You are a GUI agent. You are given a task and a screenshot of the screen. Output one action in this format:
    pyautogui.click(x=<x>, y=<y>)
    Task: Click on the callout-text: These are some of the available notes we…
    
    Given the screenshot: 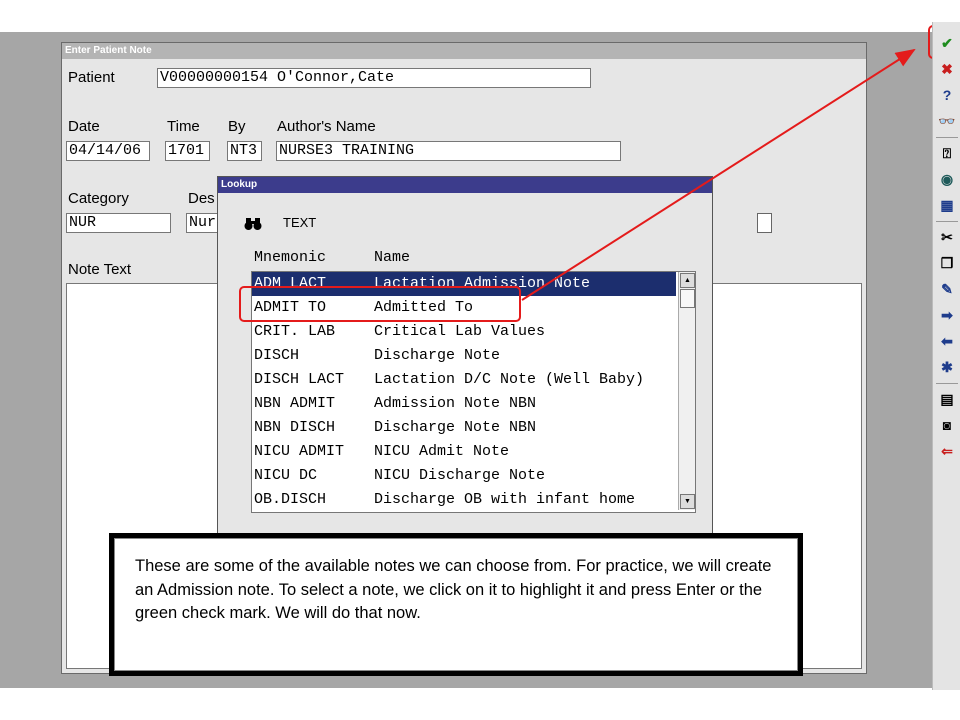 What is the action you would take?
    pyautogui.click(x=453, y=589)
    